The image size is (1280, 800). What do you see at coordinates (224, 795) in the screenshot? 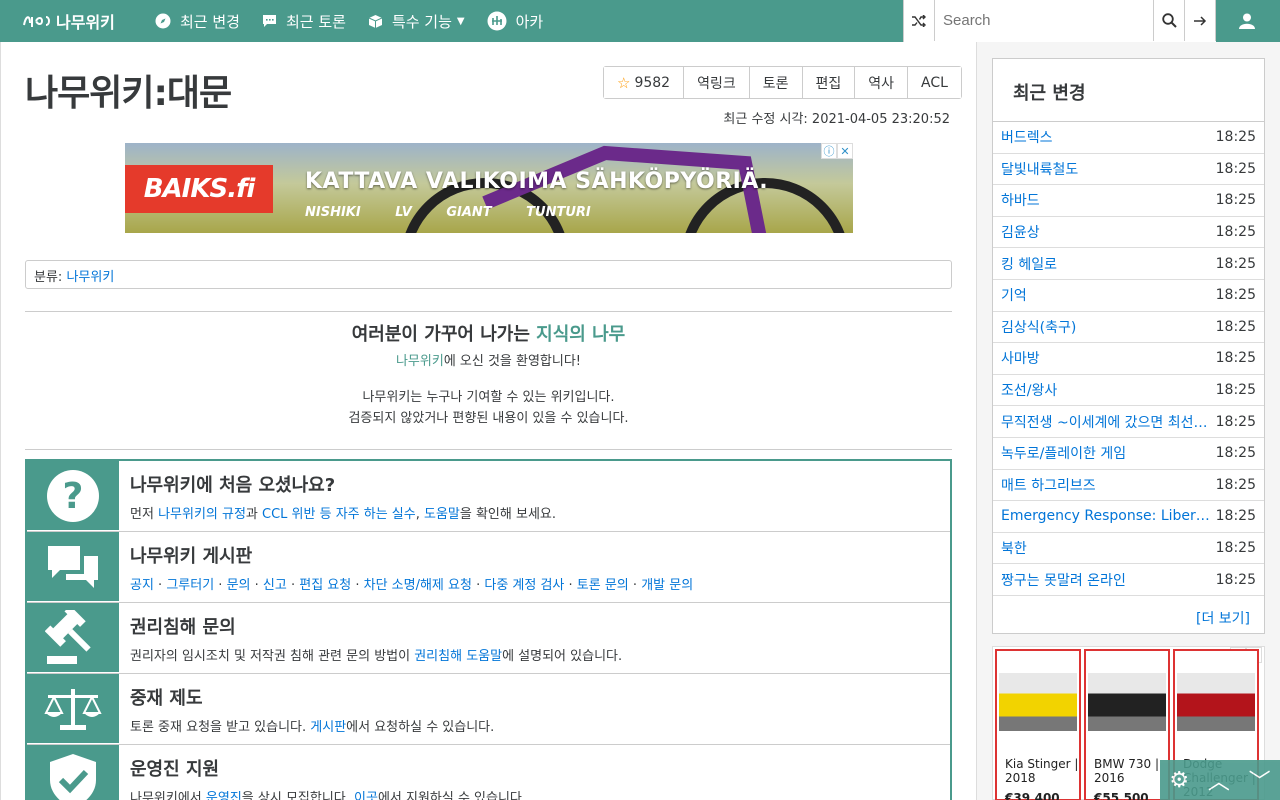
I see `staff-link: 운영진` at bounding box center [224, 795].